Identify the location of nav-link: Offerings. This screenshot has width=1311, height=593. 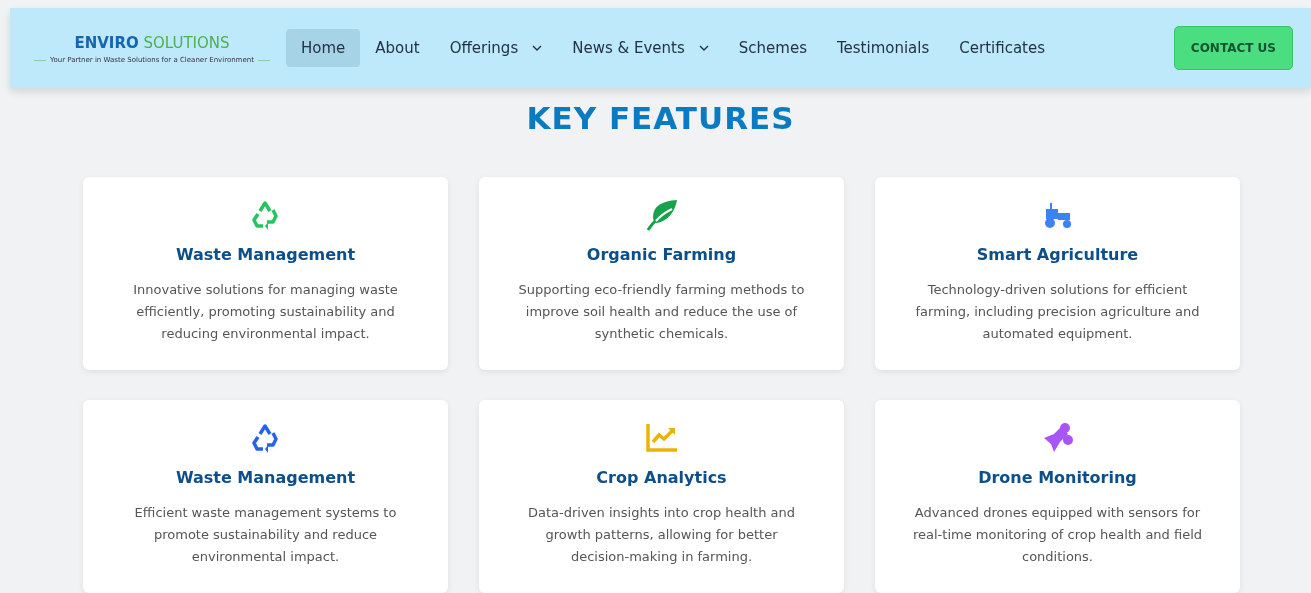
(496, 48).